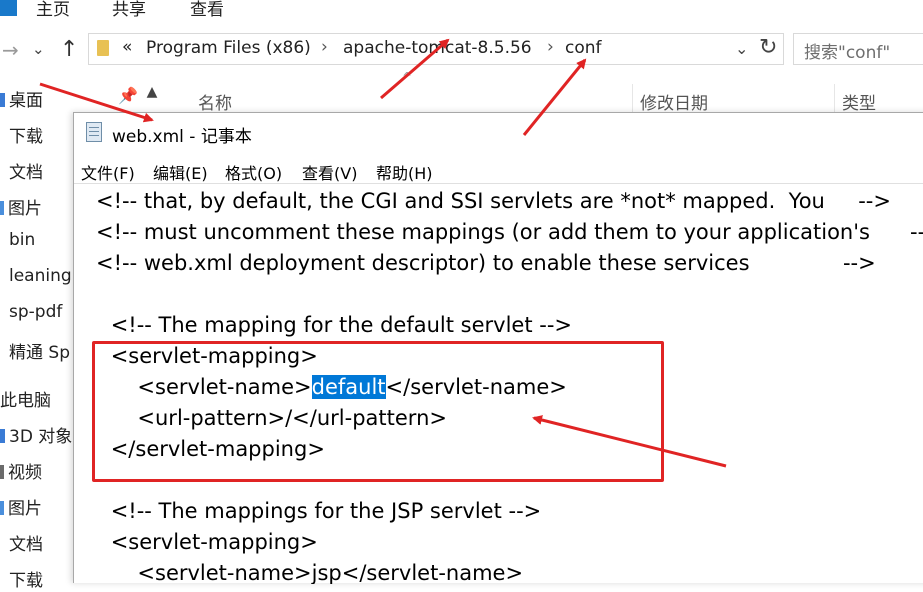 Image resolution: width=923 pixels, height=592 pixels. What do you see at coordinates (21, 171) in the screenshot?
I see `nav-item-documents: 文档` at bounding box center [21, 171].